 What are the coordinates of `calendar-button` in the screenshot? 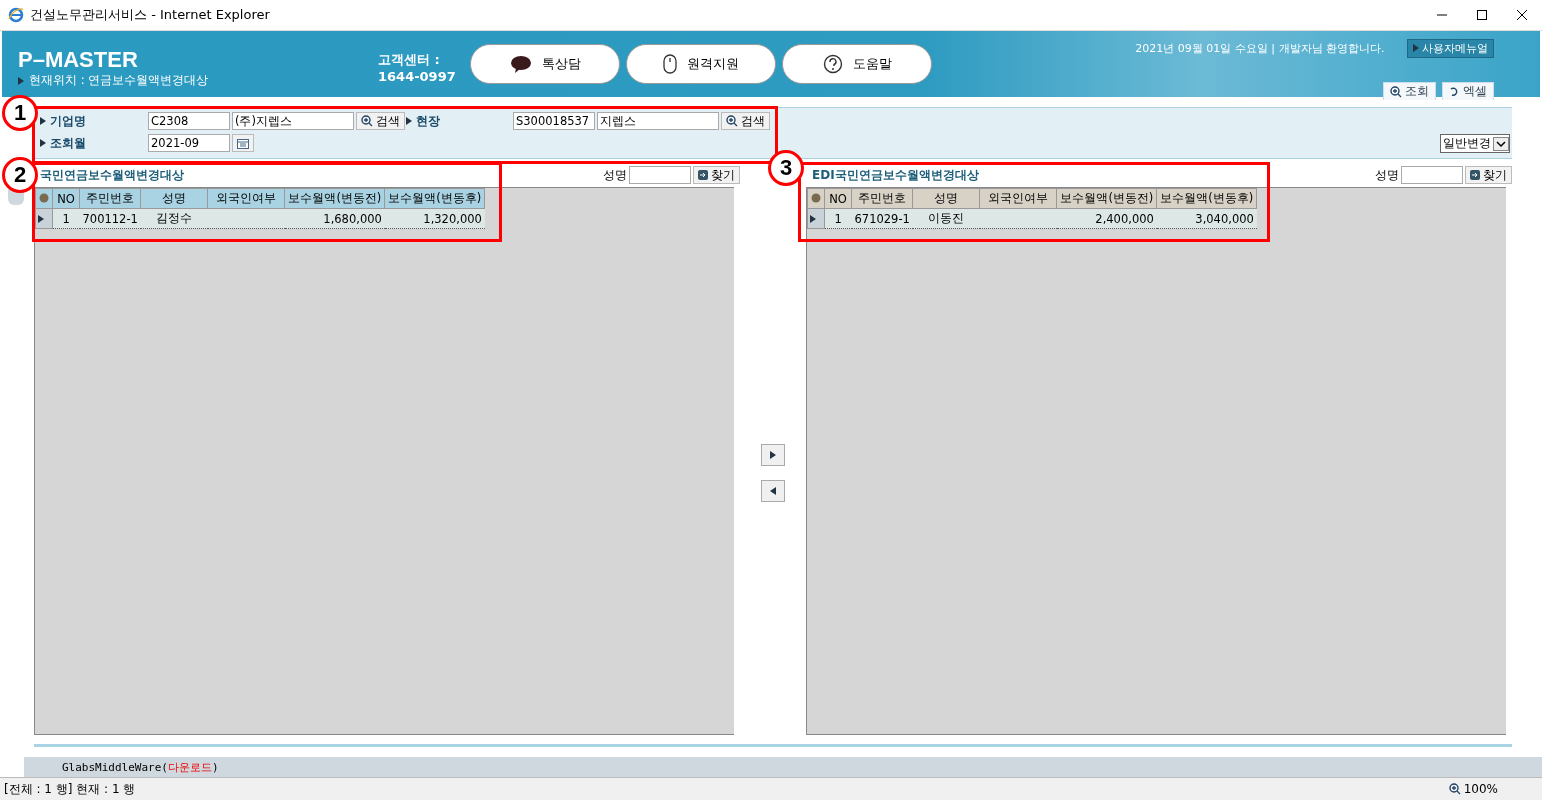 It's located at (243, 143).